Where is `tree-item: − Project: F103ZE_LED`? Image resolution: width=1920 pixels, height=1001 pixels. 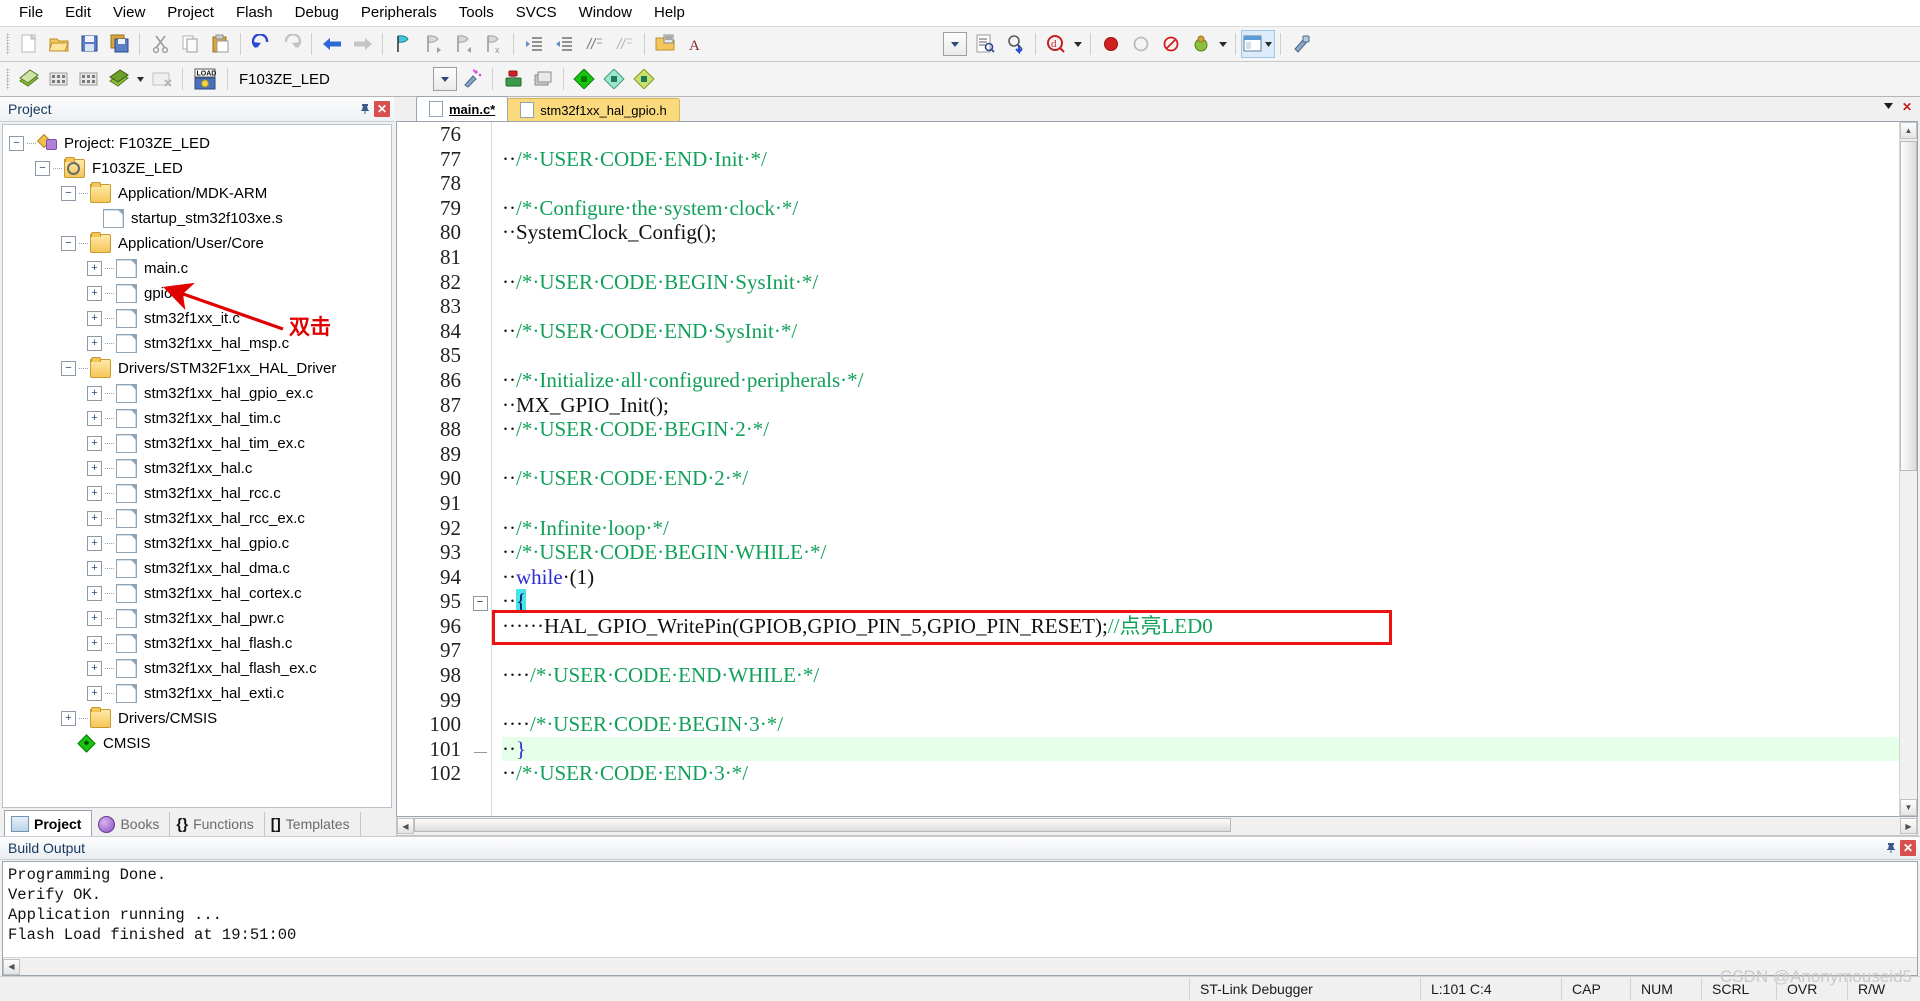 tree-item: − Project: F103ZE_LED is located at coordinates (200, 143).